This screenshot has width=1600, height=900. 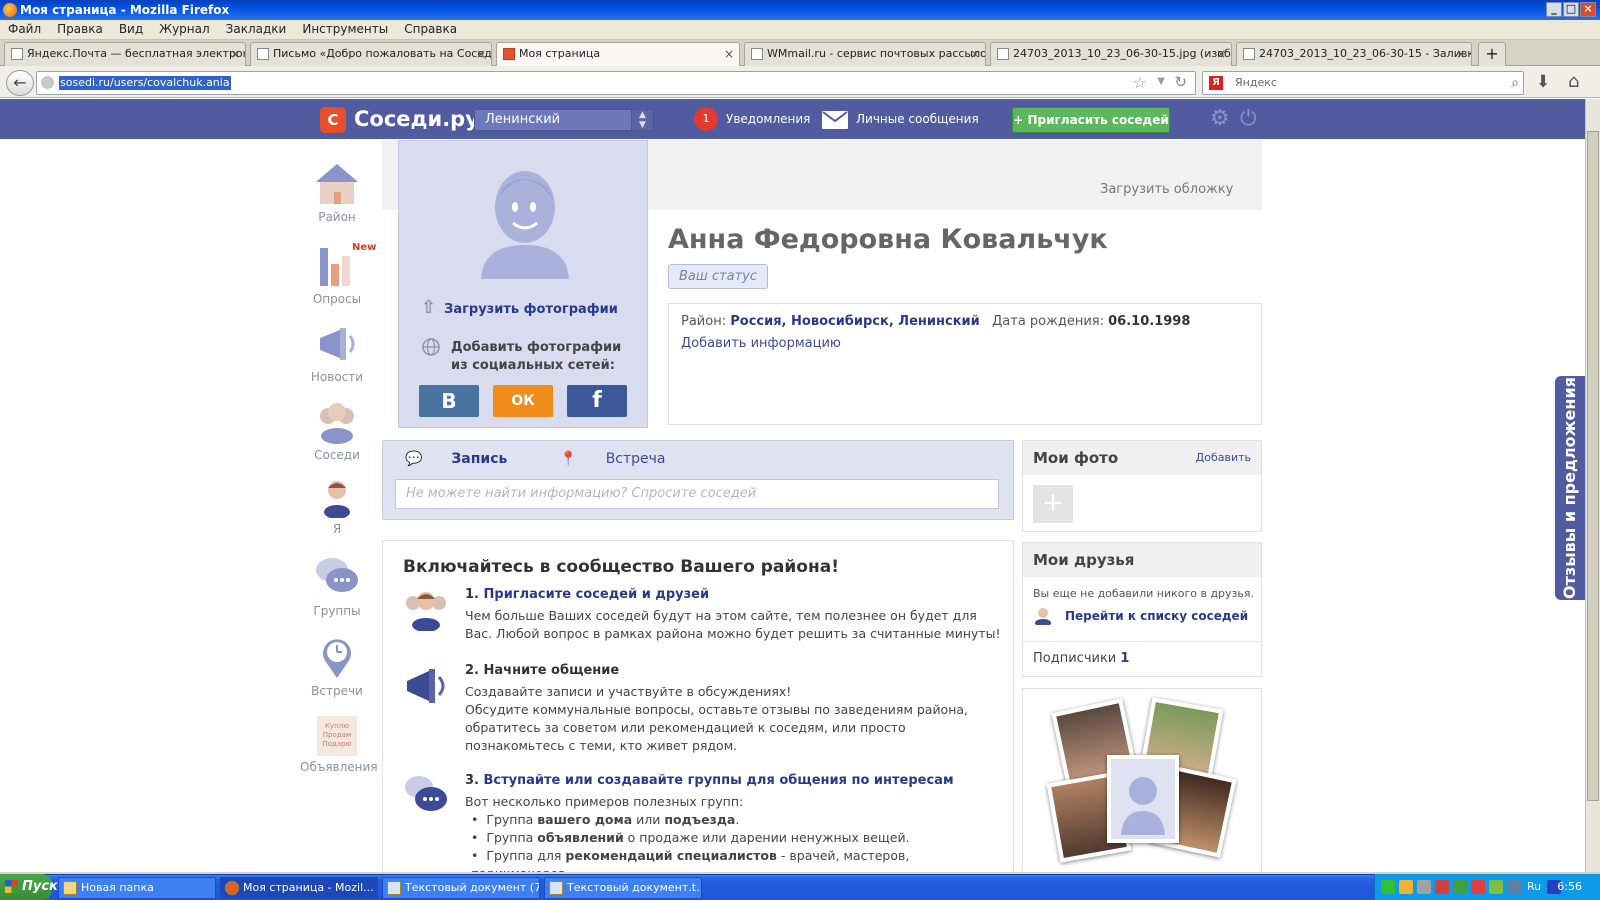 I want to click on power-icon: ⏻, so click(x=1248, y=118).